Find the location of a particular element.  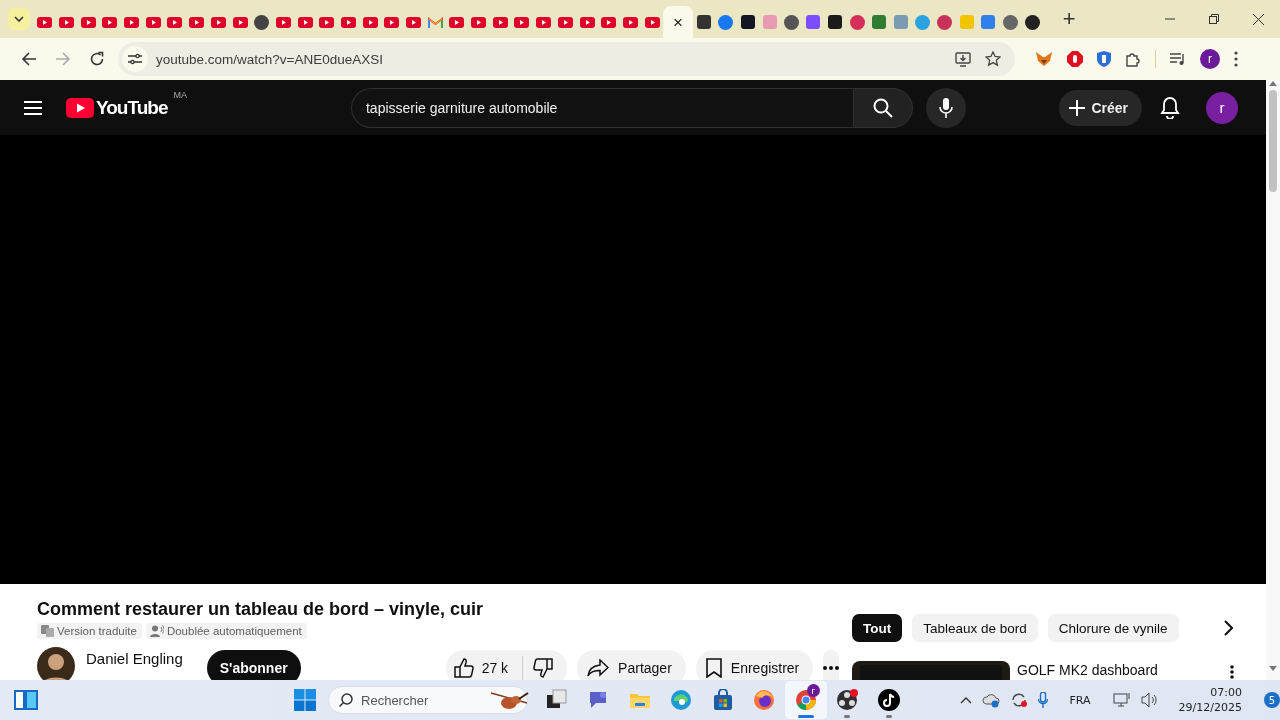

taskbar-app-button: r is located at coordinates (806, 700).